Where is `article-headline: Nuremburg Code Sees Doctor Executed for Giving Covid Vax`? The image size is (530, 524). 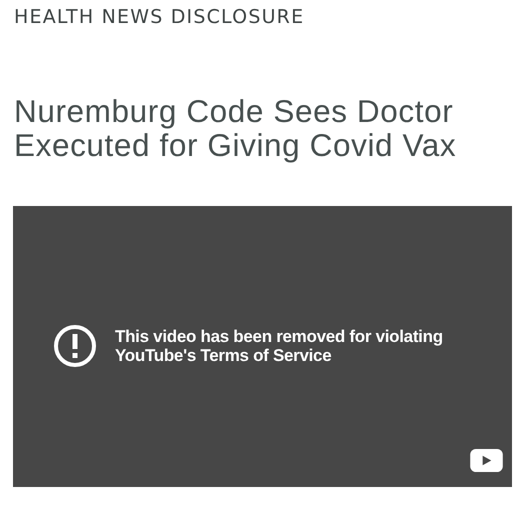 article-headline: Nuremburg Code Sees Doctor Executed for Giving Covid Vax is located at coordinates (236, 128).